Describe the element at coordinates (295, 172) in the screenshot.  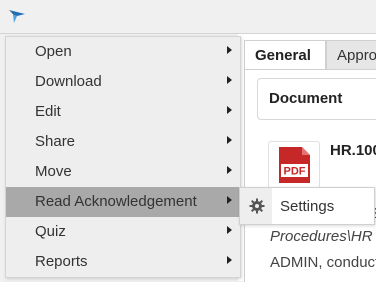
I see `svg-text: PDF` at that location.